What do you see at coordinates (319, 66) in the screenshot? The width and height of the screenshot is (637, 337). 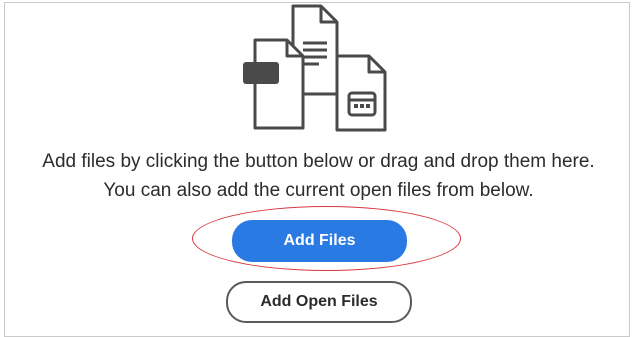 I see `multiple-files-icon` at bounding box center [319, 66].